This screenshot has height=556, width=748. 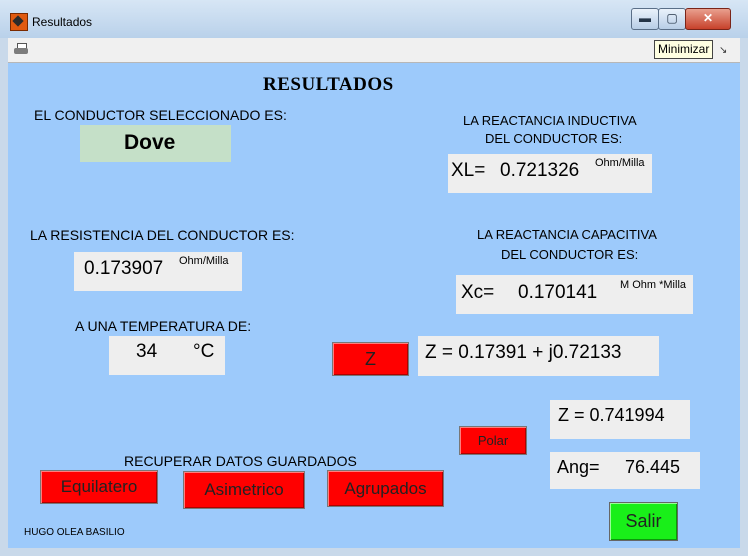 I want to click on printer-icon, so click(x=21, y=49).